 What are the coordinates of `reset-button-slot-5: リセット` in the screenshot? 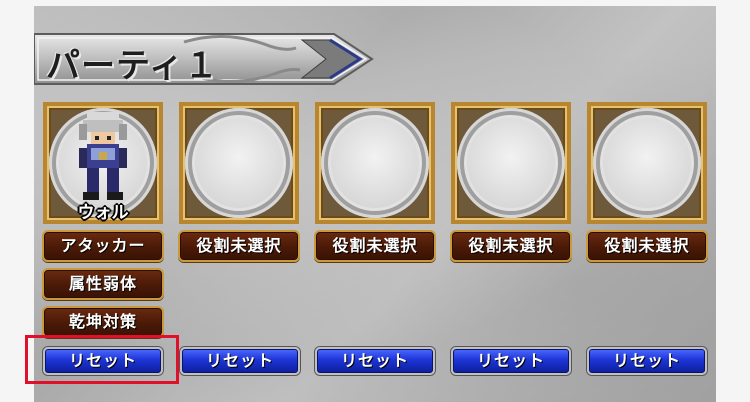 It's located at (647, 361).